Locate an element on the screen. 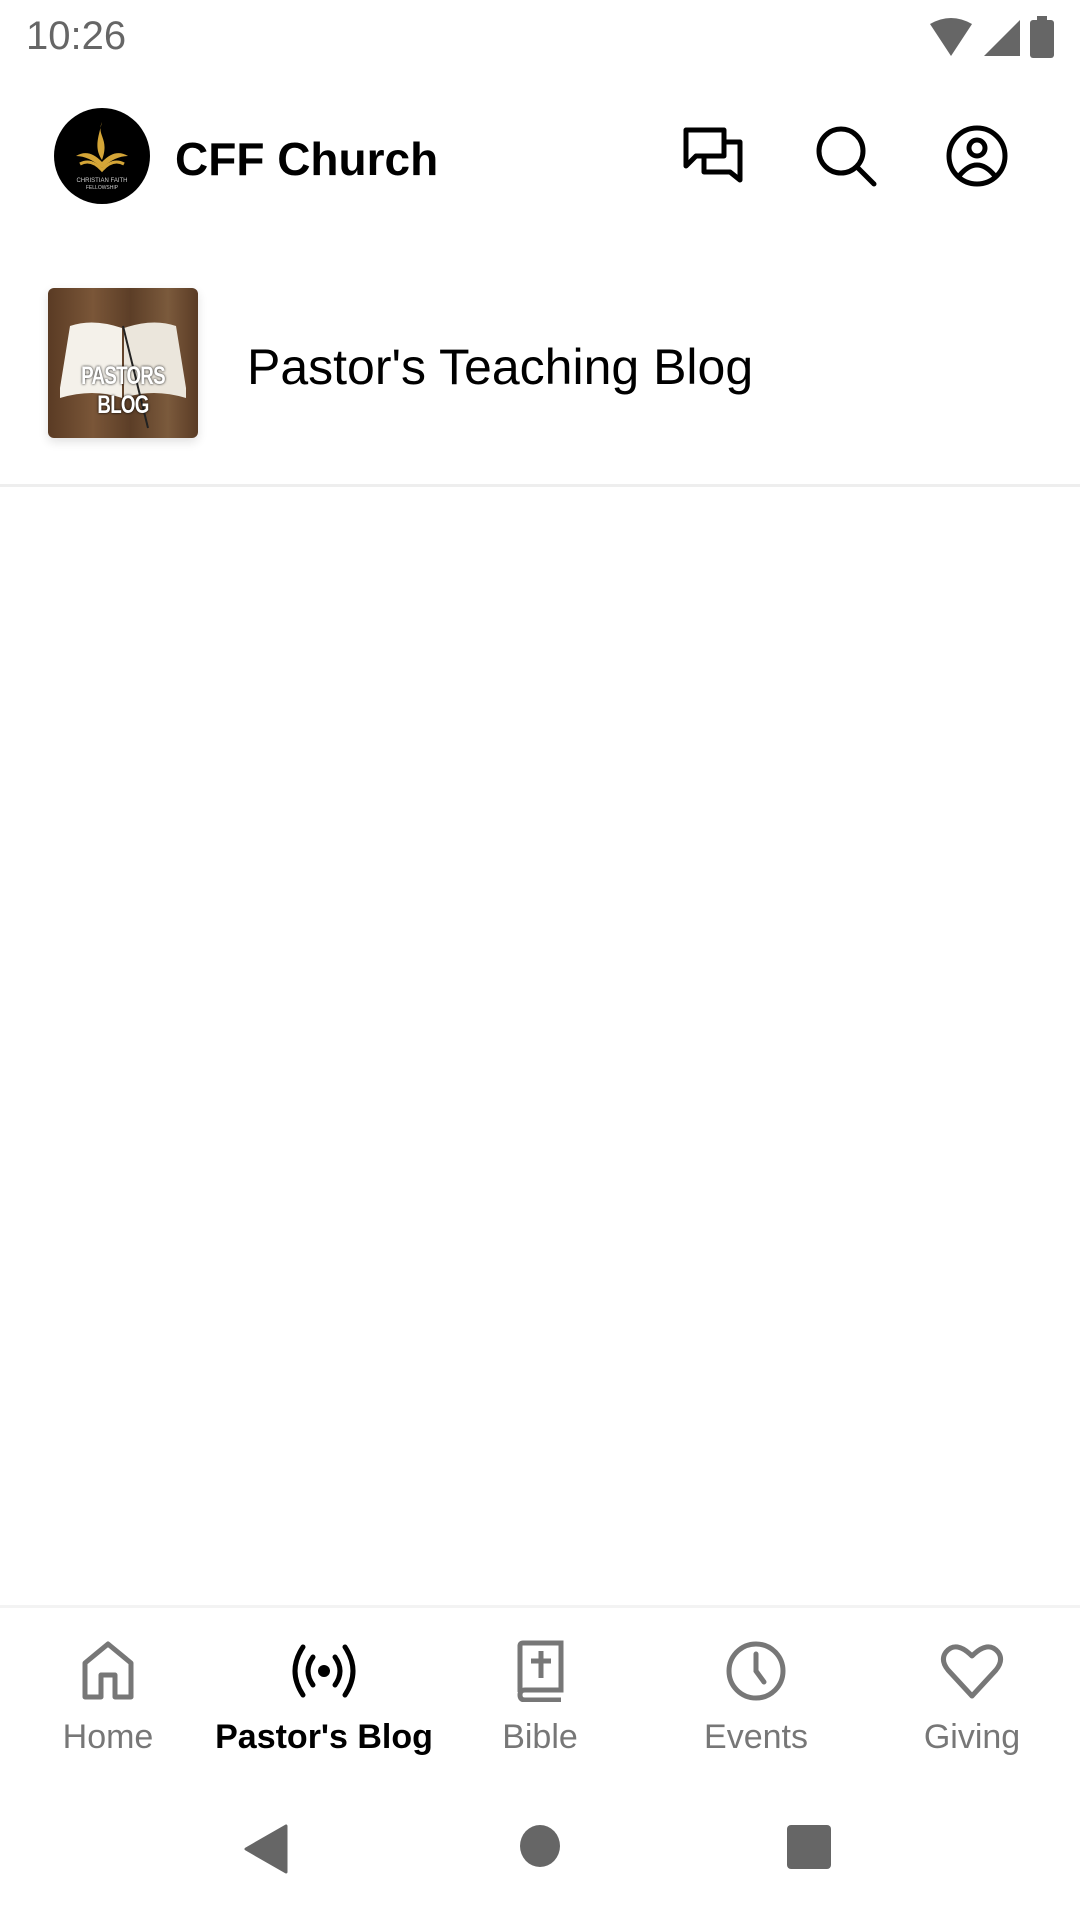  search-icon is located at coordinates (846, 156).